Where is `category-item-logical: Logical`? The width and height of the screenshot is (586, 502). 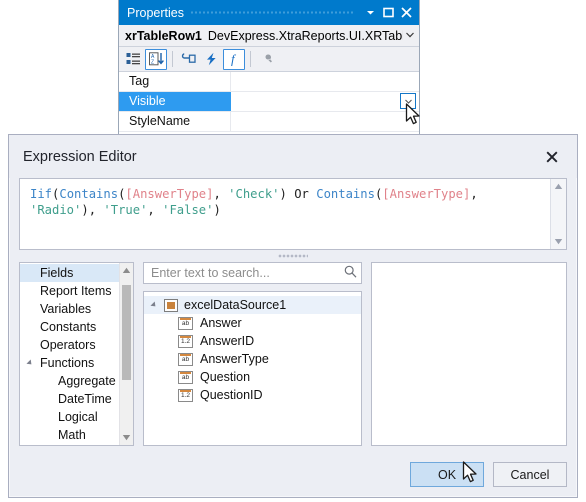 category-item-logical: Logical is located at coordinates (69, 417).